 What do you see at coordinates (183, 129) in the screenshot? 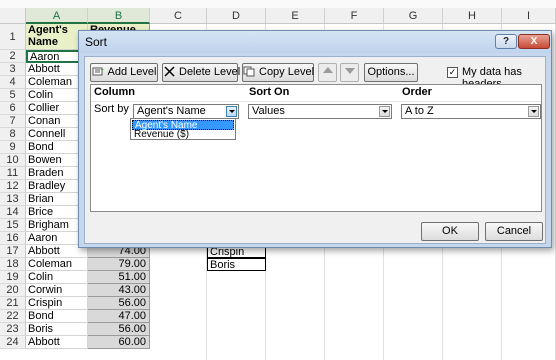
I see `column-dropdown-list: Agent's Name Revenue ($)` at bounding box center [183, 129].